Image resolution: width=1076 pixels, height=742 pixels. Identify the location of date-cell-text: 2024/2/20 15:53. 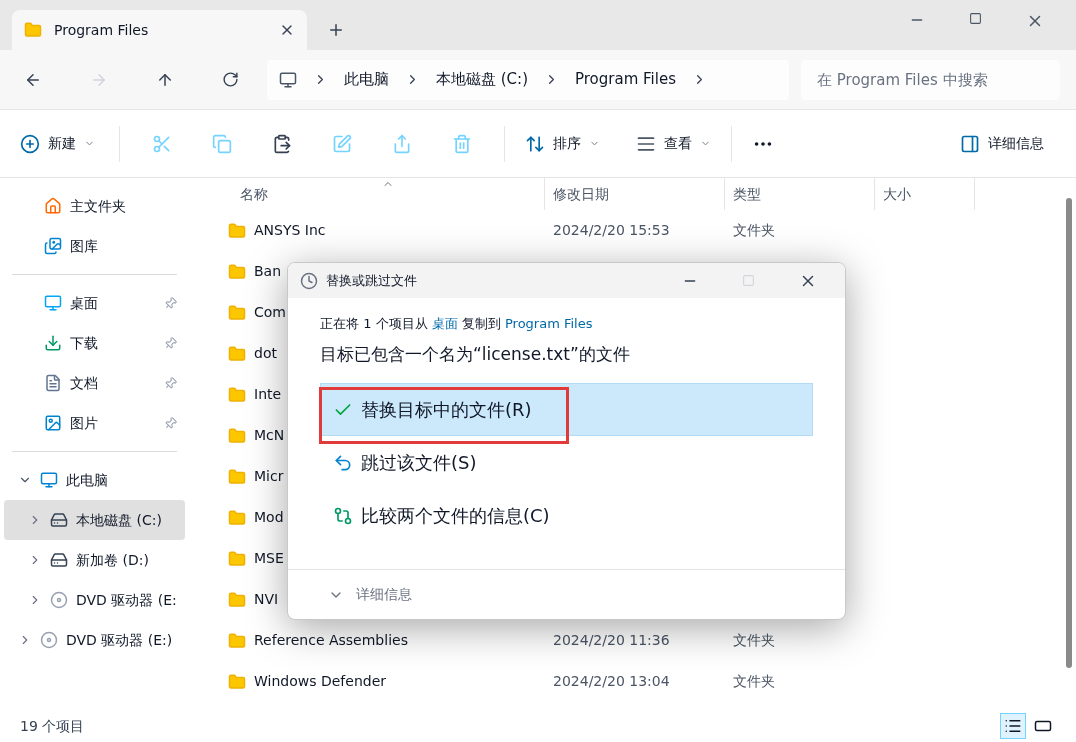
(611, 230).